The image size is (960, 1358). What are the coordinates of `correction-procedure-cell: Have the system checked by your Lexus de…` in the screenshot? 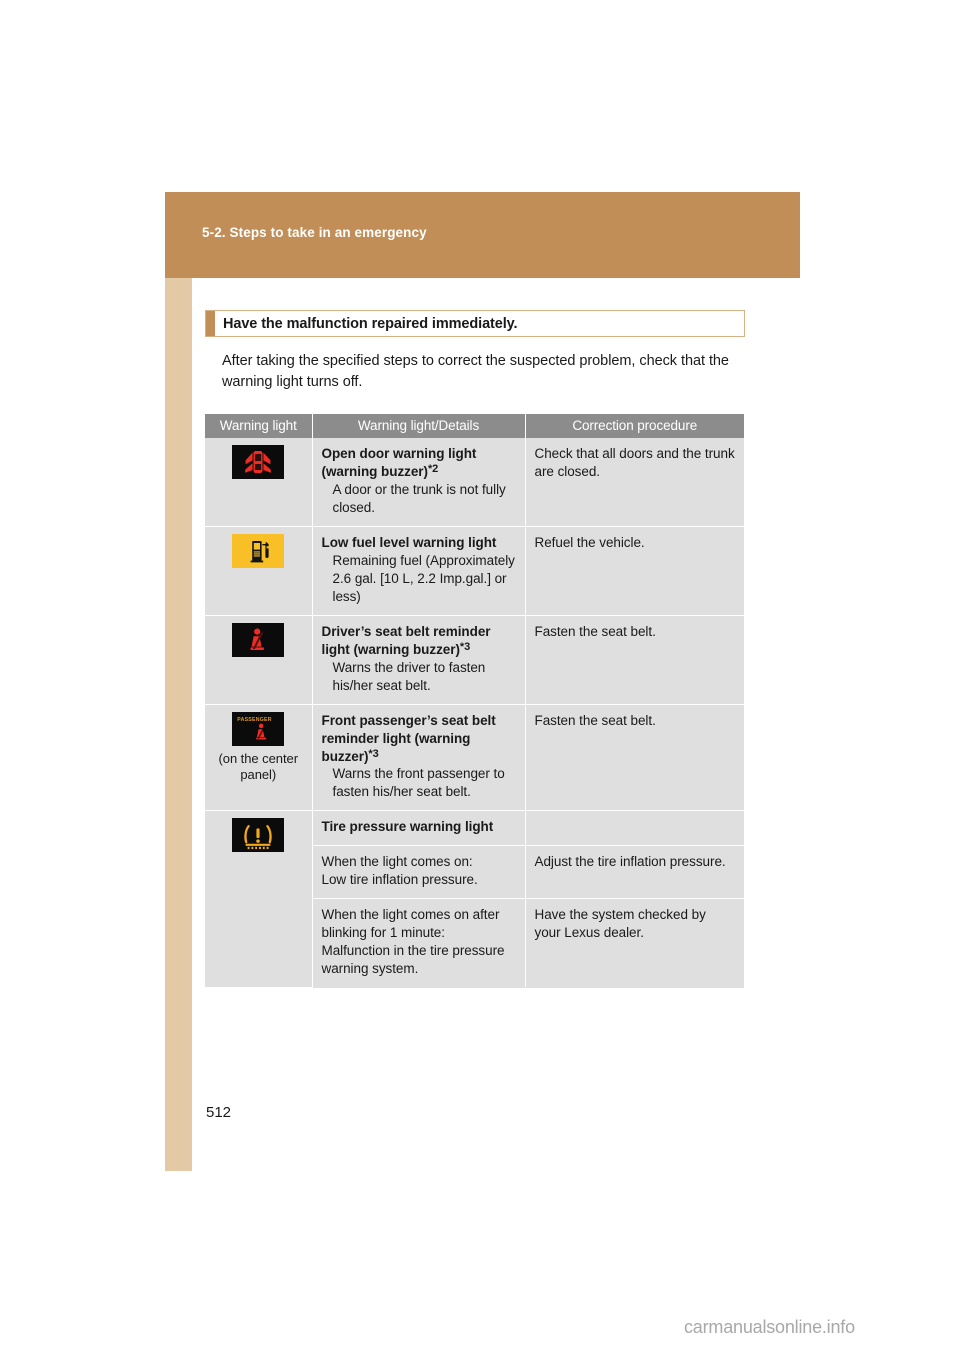 It's located at (634, 943).